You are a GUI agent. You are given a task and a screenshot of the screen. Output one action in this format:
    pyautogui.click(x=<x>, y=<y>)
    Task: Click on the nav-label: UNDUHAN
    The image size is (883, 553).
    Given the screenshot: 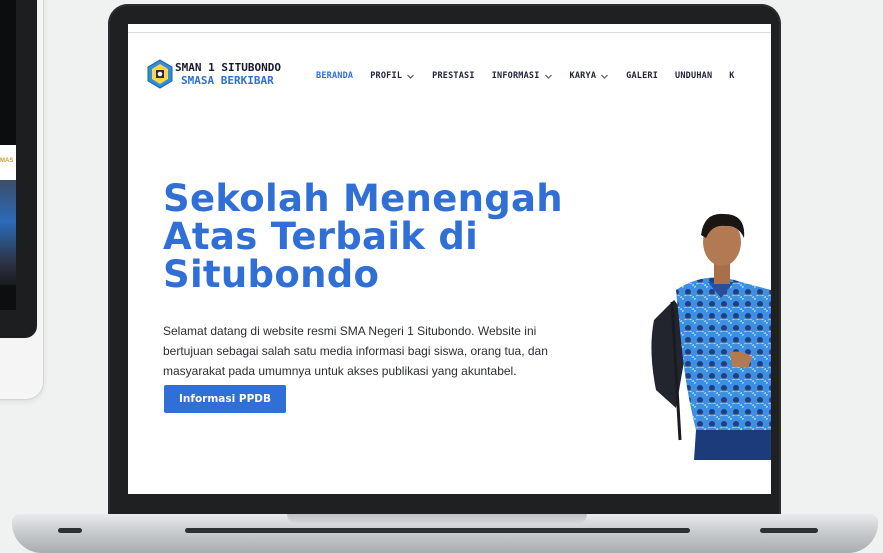 What is the action you would take?
    pyautogui.click(x=694, y=76)
    